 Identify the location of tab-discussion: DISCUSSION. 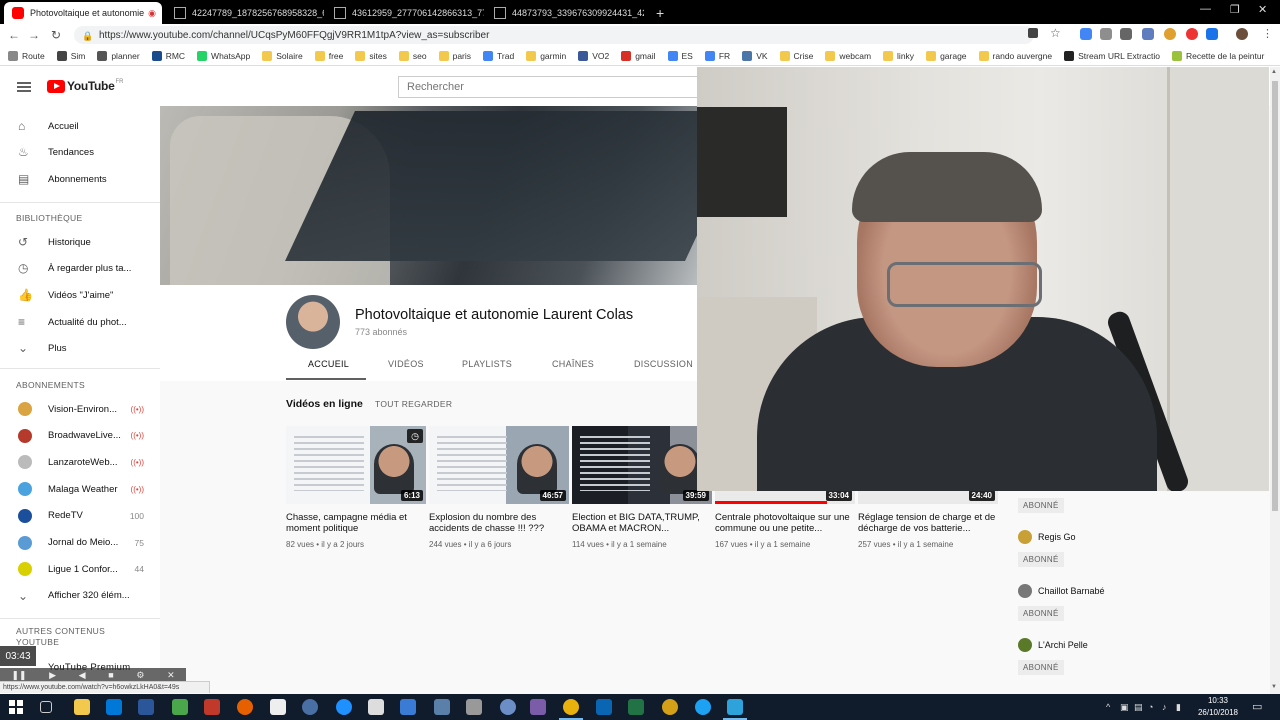
(663, 364).